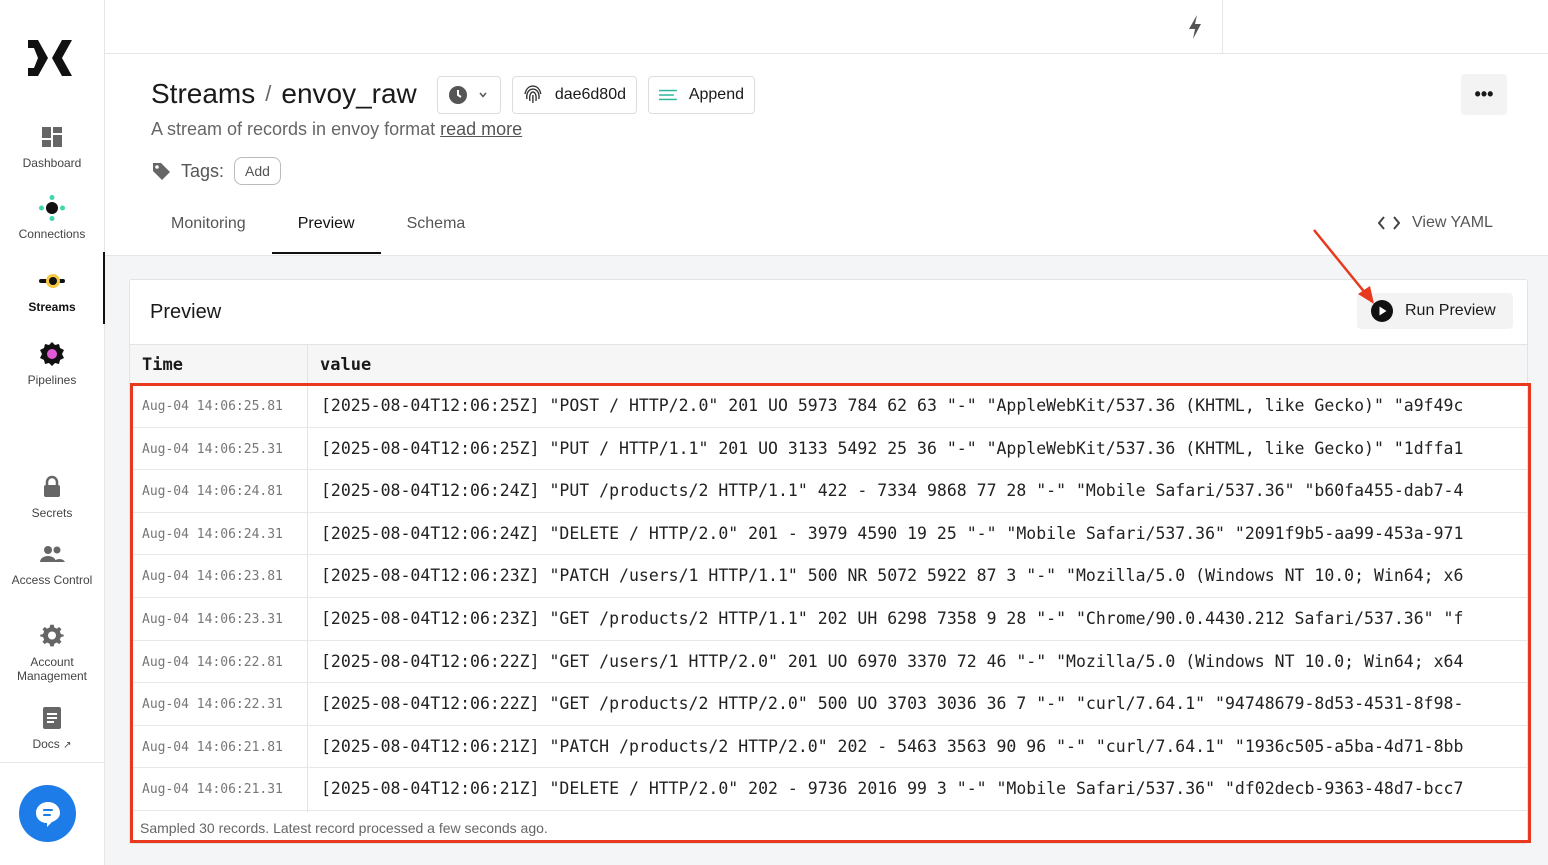  I want to click on lines-icon, so click(668, 95).